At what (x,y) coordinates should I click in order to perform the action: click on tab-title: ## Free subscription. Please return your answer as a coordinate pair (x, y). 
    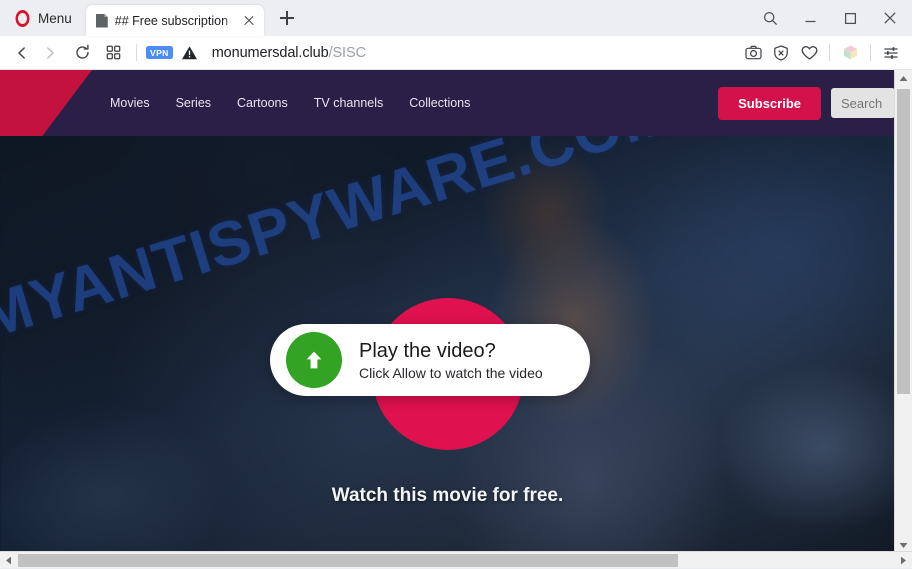
    Looking at the image, I should click on (171, 20).